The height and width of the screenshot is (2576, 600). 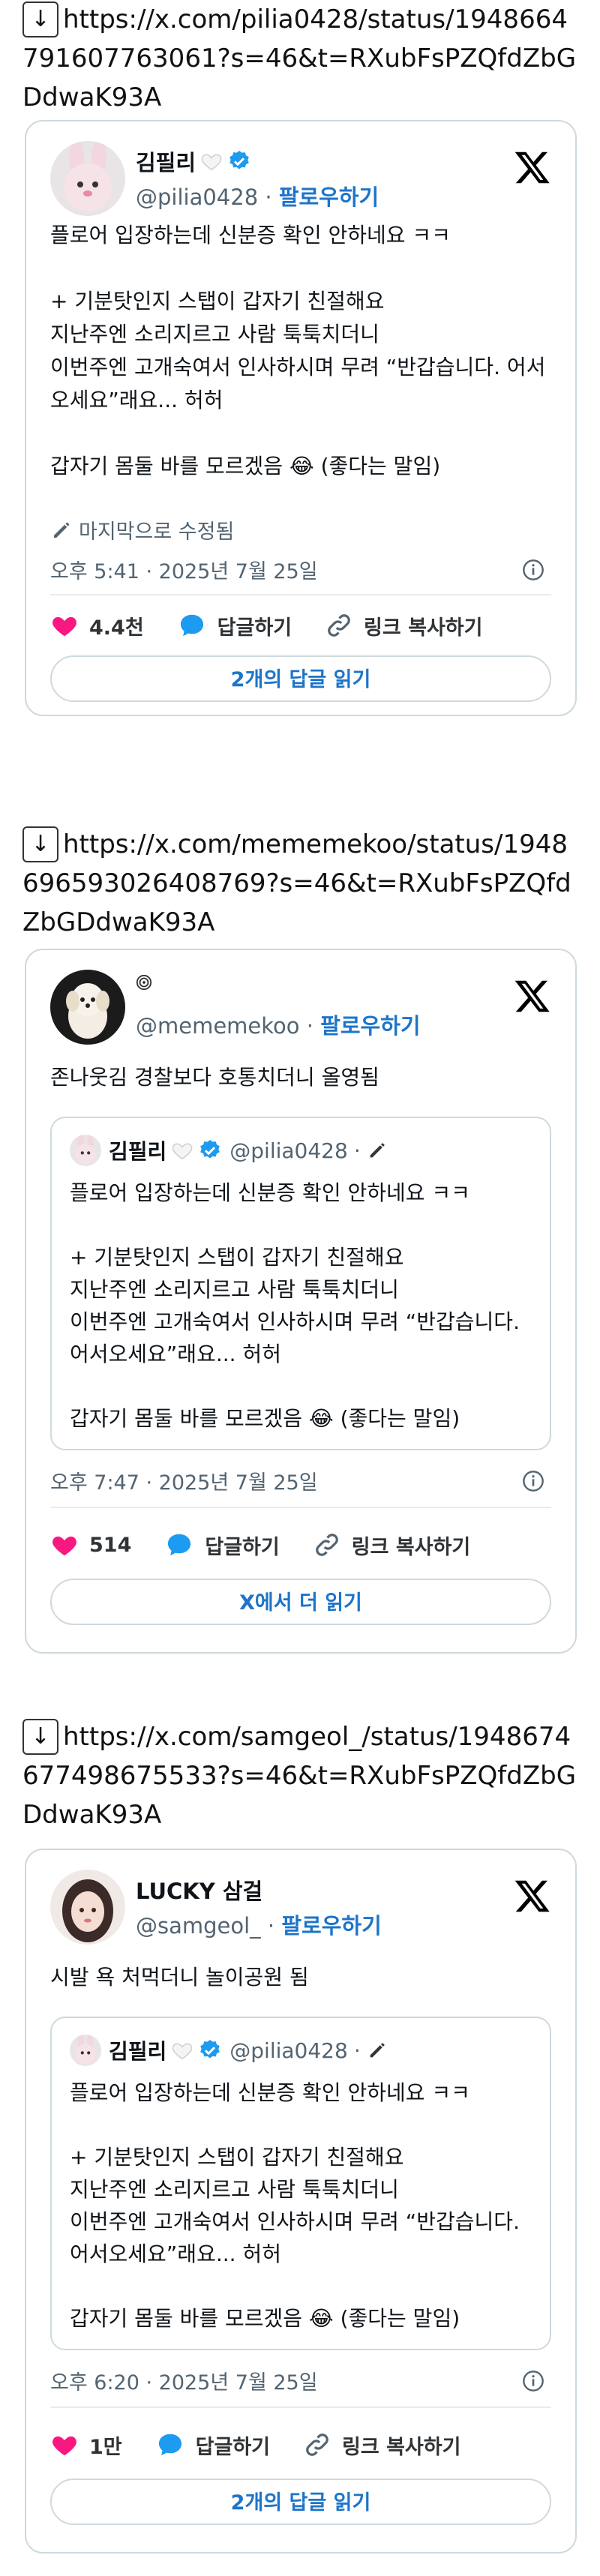 What do you see at coordinates (184, 2380) in the screenshot?
I see `tweet-timestamp: 오후 6:20 · 2025년 7월 25일` at bounding box center [184, 2380].